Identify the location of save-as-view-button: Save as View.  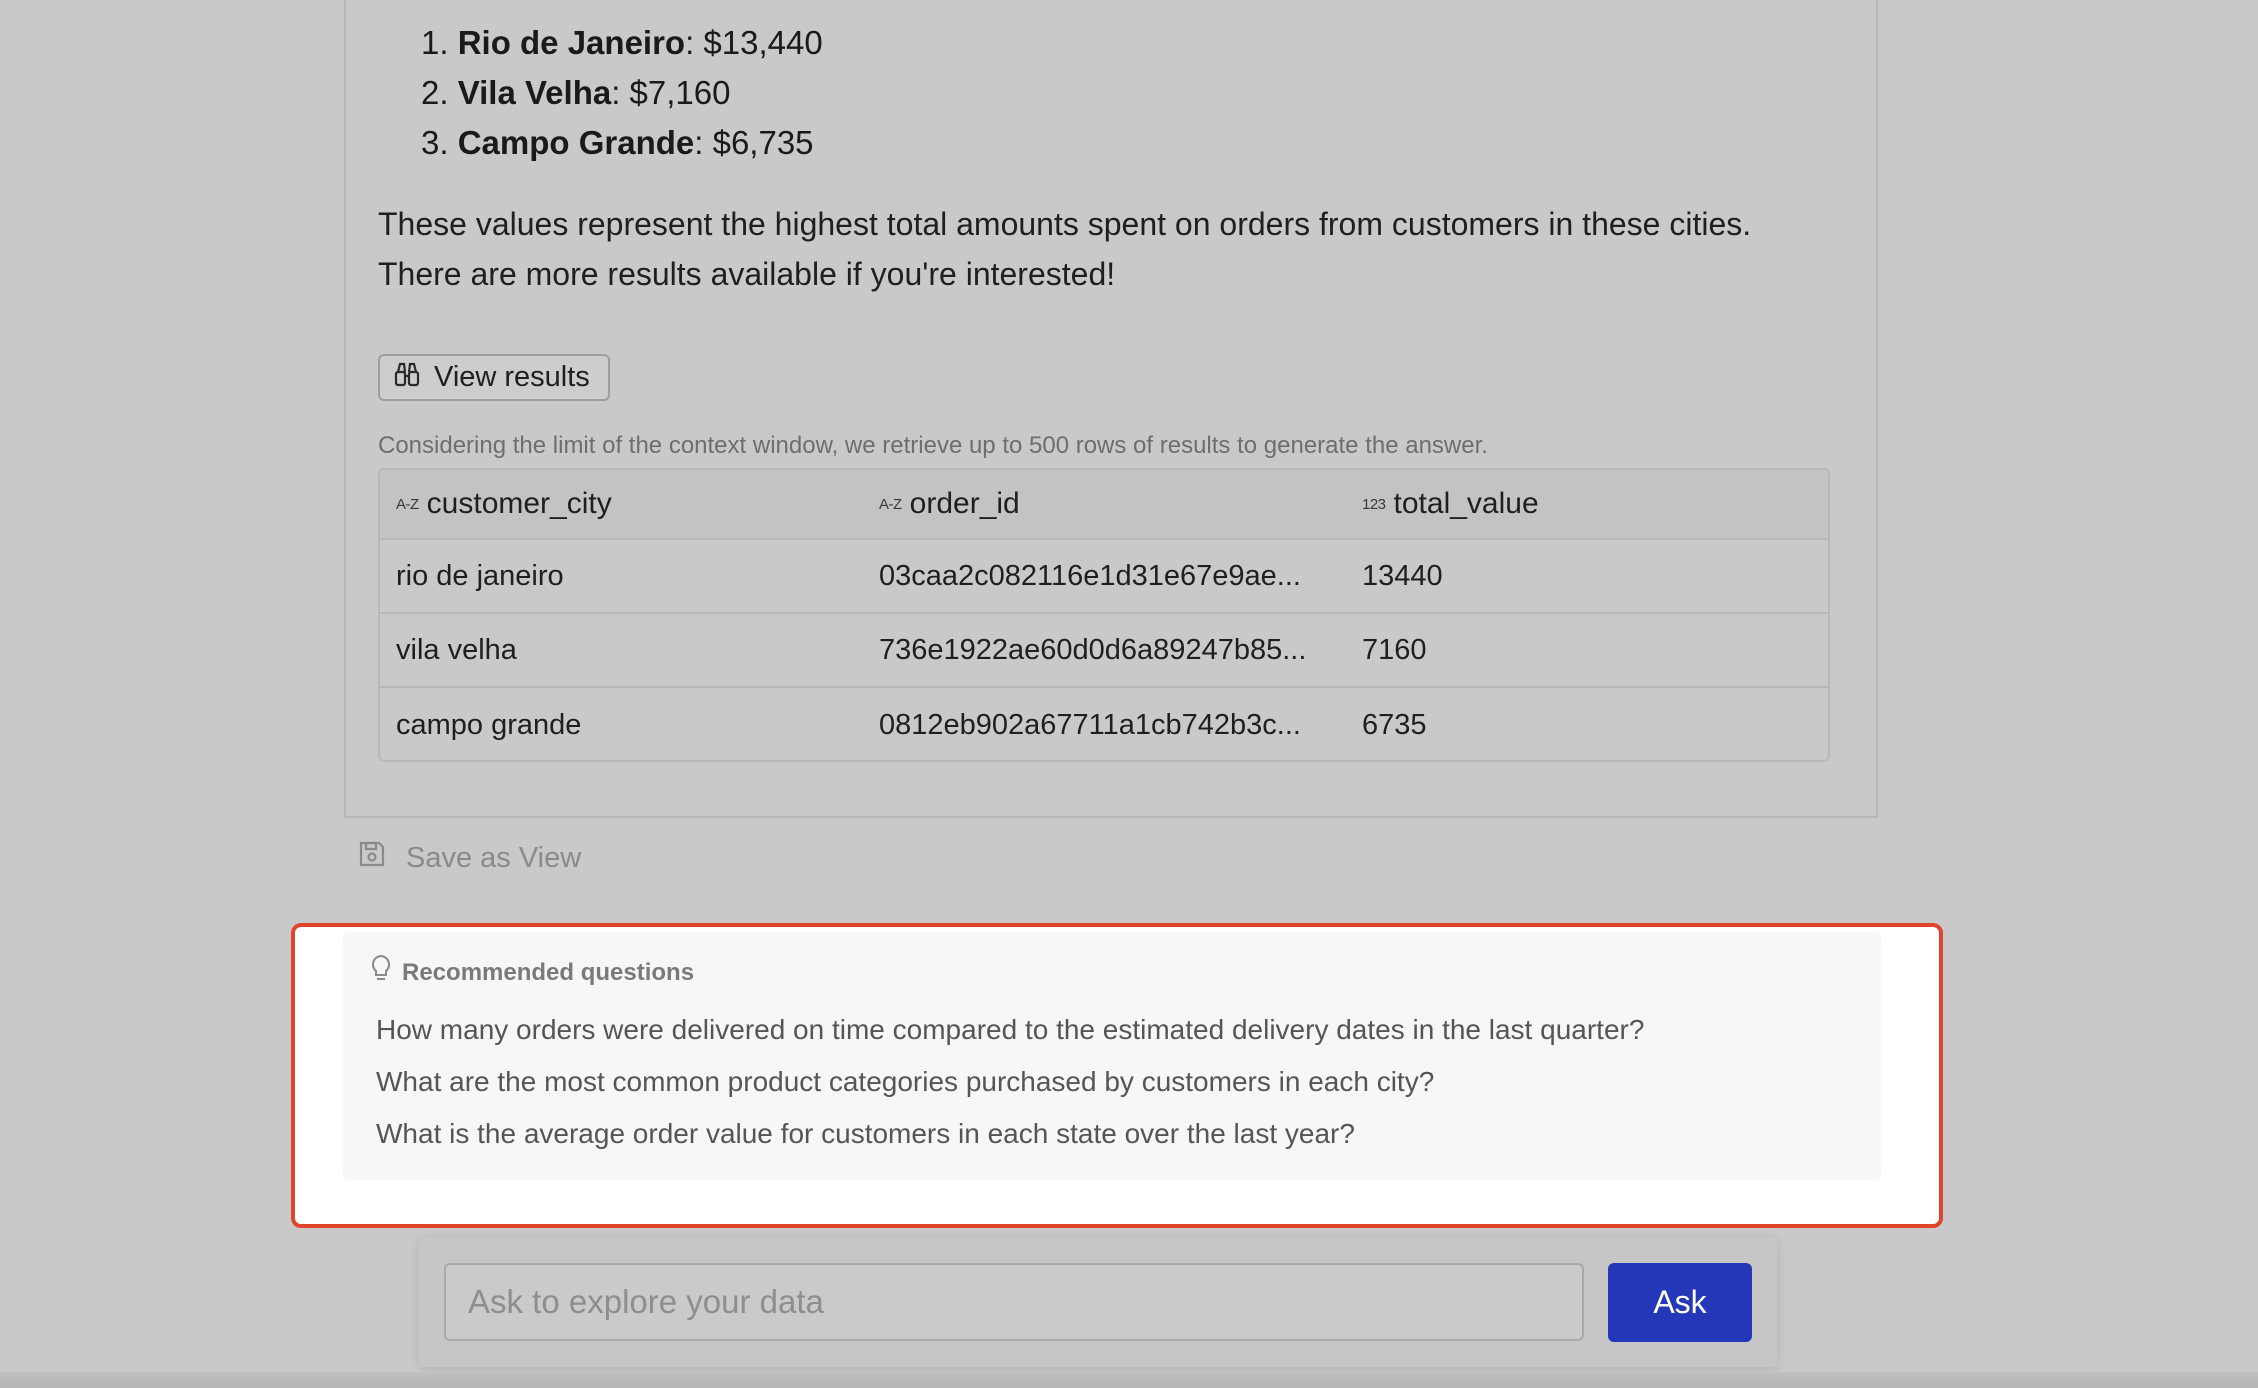
(469, 858).